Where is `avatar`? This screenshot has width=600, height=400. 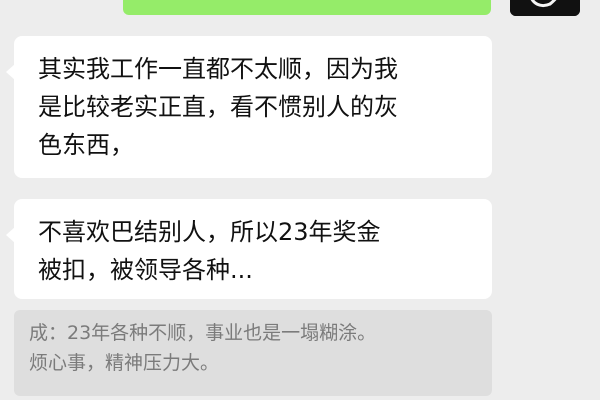 avatar is located at coordinates (545, 8).